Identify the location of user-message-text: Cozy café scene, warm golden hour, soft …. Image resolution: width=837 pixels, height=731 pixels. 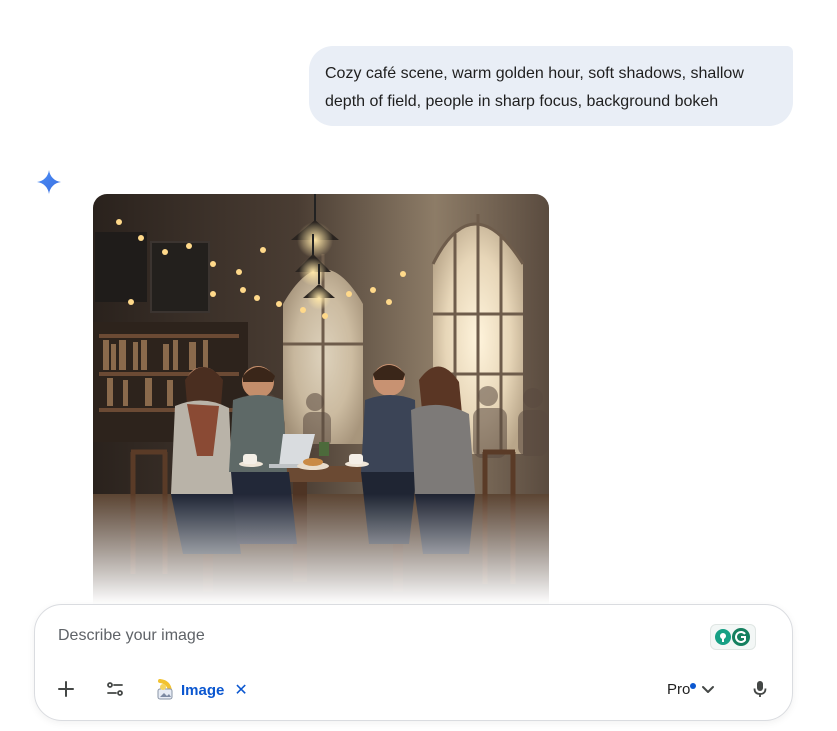
(534, 87).